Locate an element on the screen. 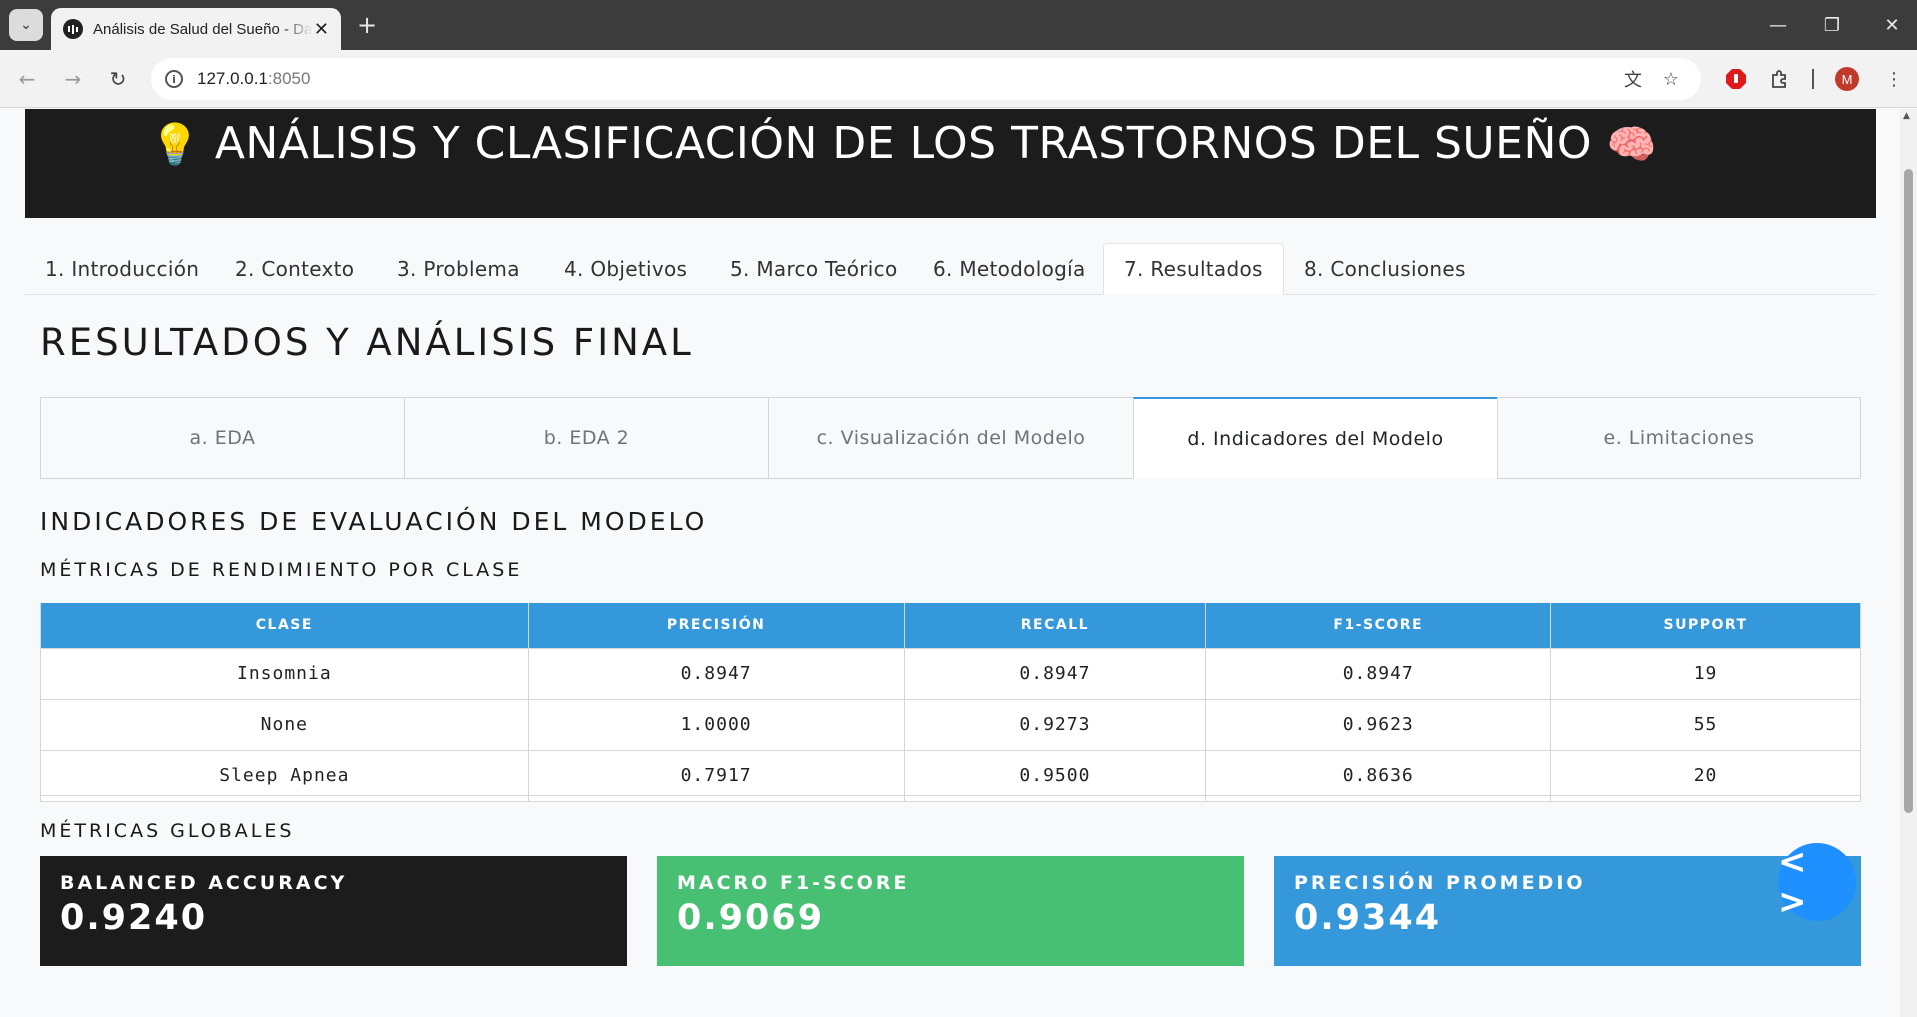  bookmark-star-icon: ☆ is located at coordinates (1671, 79).